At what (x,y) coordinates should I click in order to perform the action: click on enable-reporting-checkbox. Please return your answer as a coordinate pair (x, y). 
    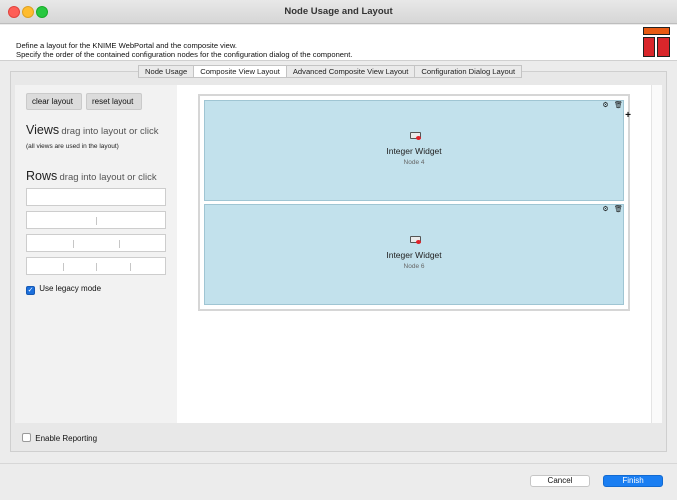
    Looking at the image, I should click on (26, 437).